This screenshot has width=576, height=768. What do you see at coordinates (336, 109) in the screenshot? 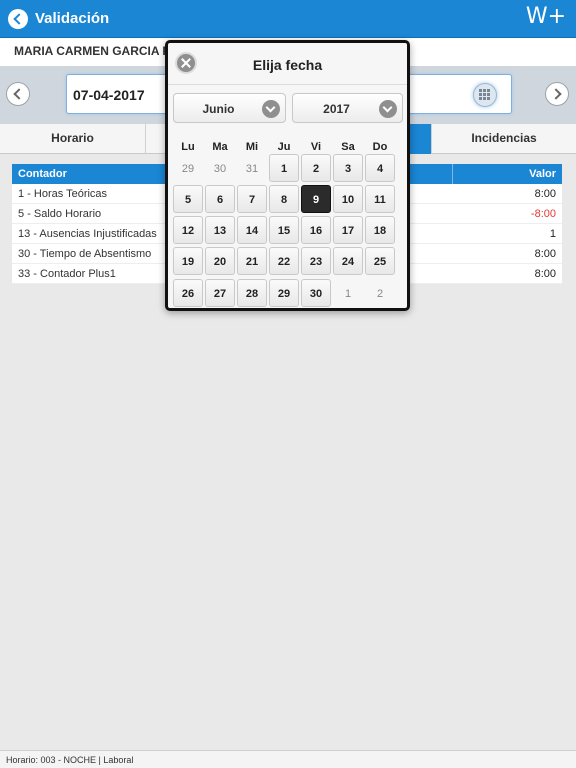
I see `year-value: 2017` at bounding box center [336, 109].